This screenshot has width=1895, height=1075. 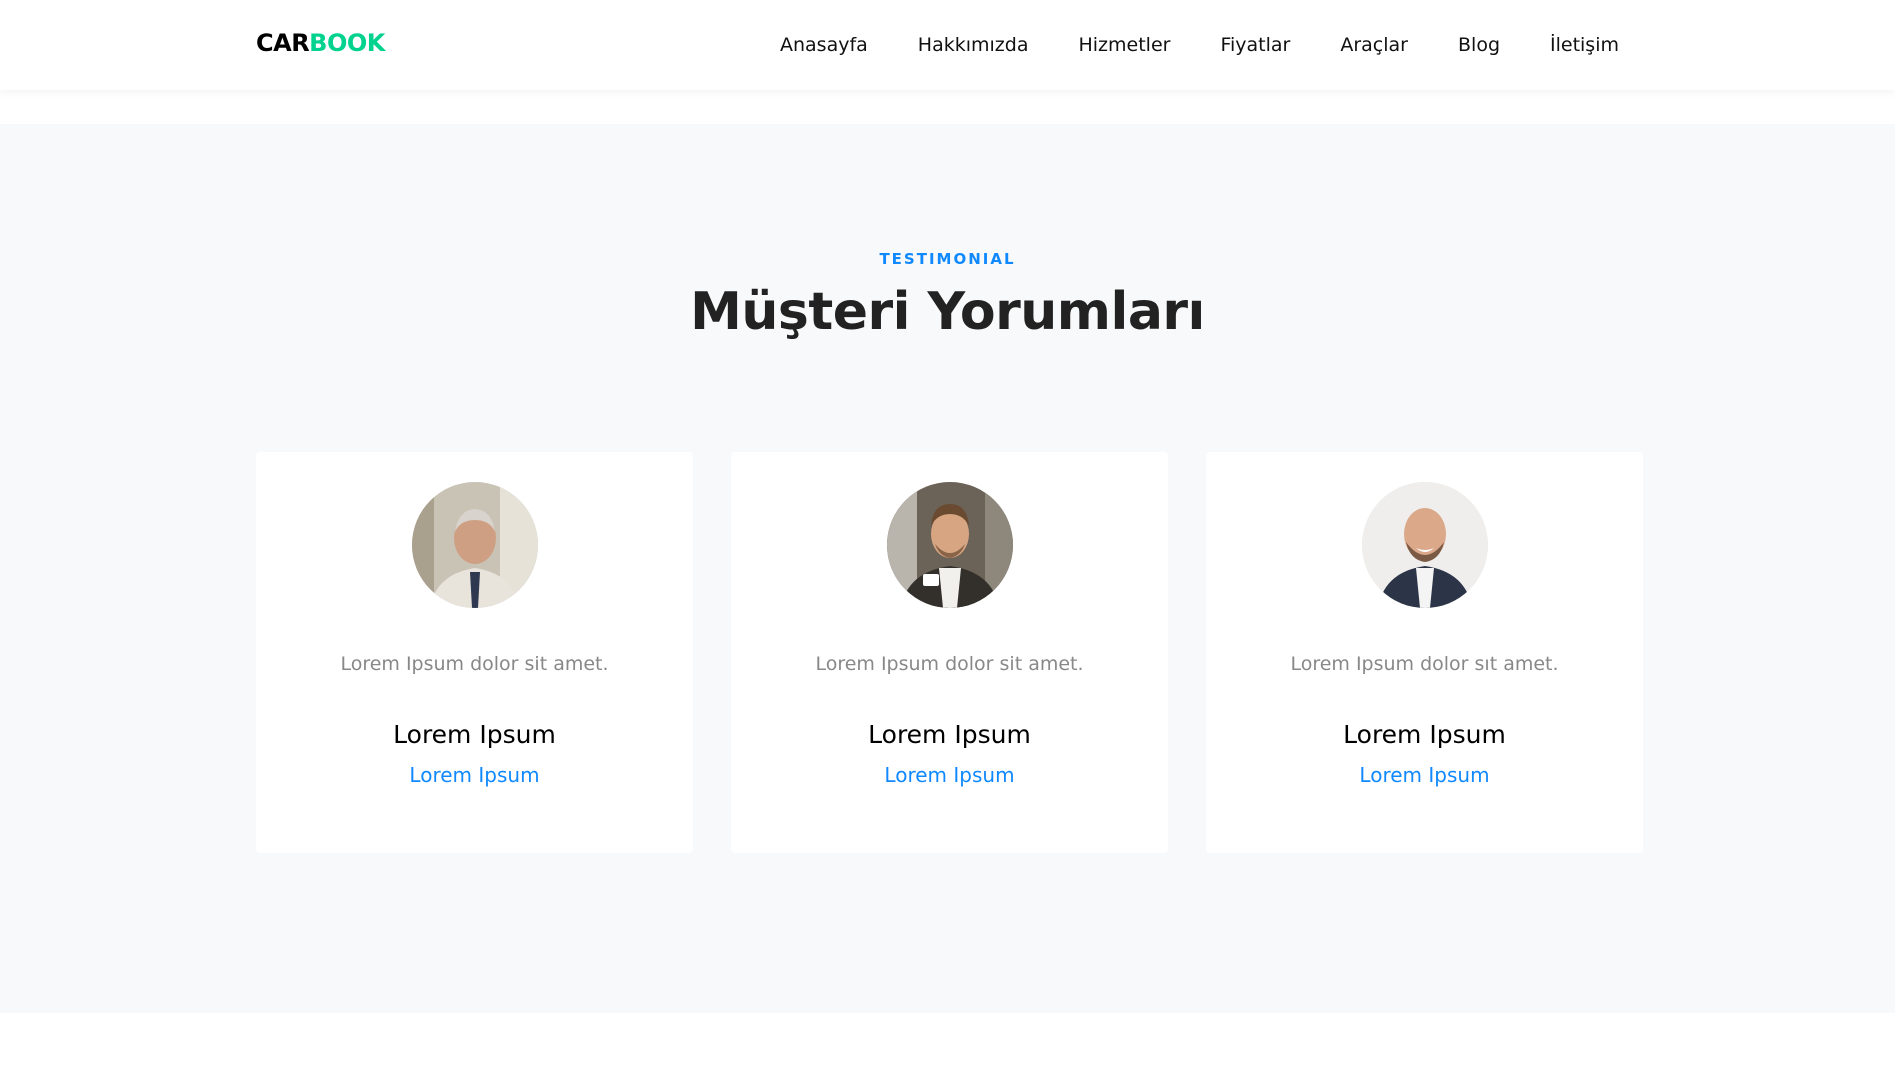 I want to click on nav-link-contact: İletişim, so click(x=1584, y=45).